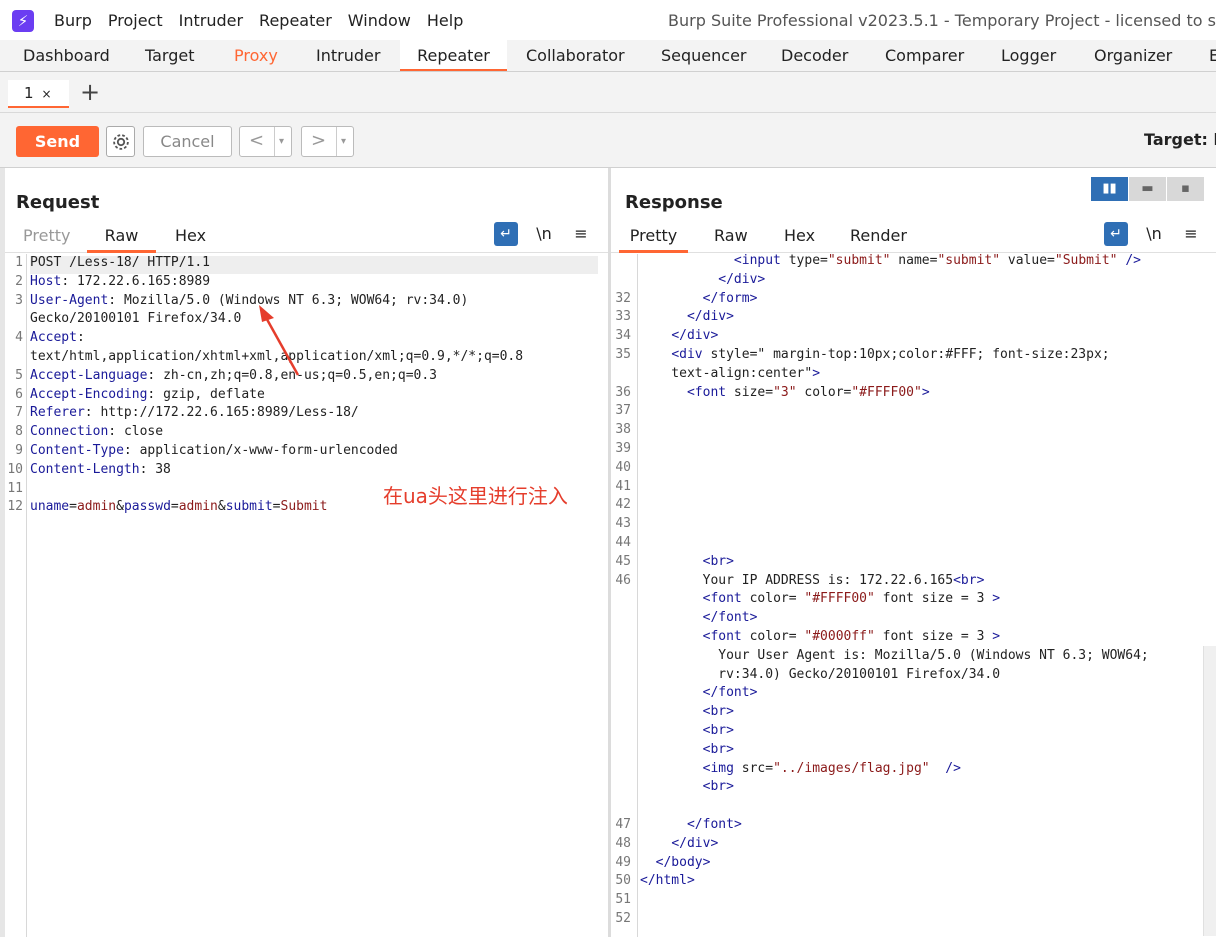 The height and width of the screenshot is (937, 1216). Describe the element at coordinates (187, 141) in the screenshot. I see `cancel-button: Cancel` at that location.